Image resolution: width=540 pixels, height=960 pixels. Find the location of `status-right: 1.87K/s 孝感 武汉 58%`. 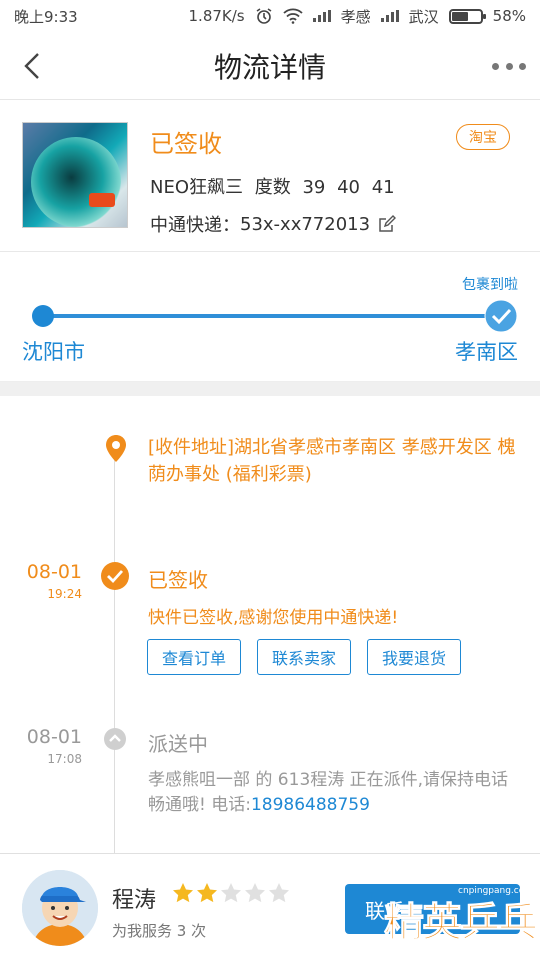

status-right: 1.87K/s 孝感 武汉 58% is located at coordinates (357, 16).